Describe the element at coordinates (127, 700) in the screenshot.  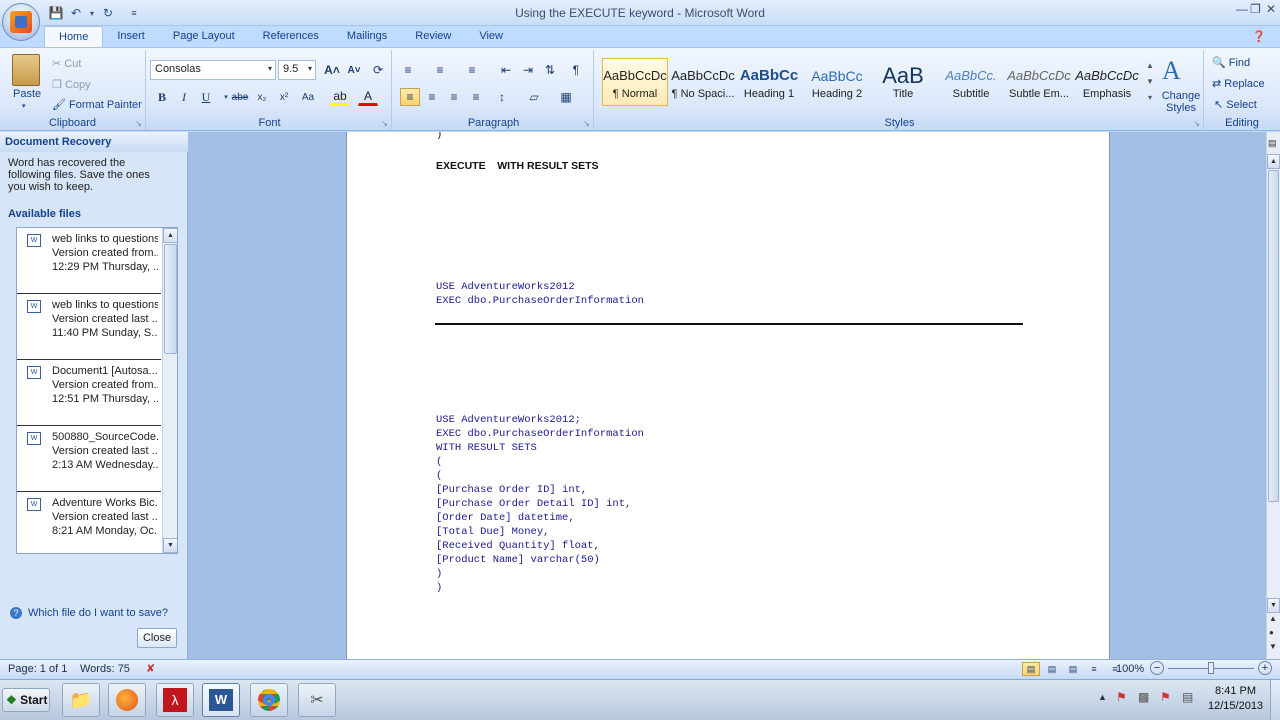
I see `taskbar-firefox` at that location.